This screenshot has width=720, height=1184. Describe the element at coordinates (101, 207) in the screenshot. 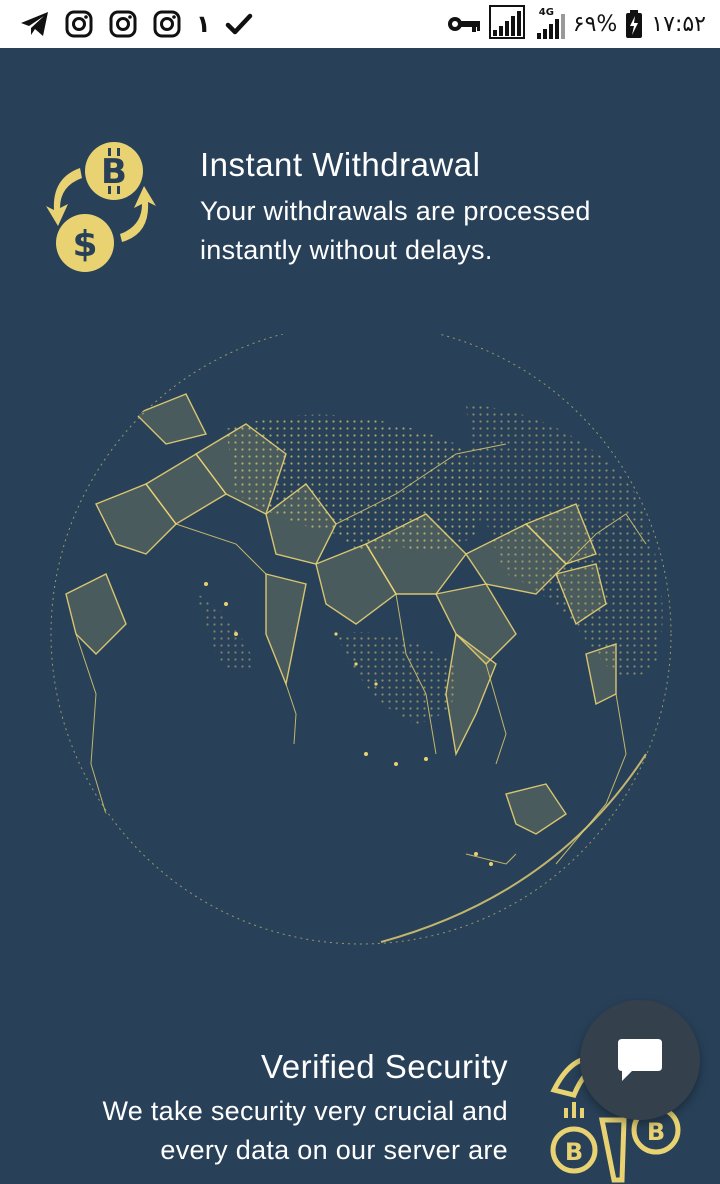

I see `bitcoin-dollar-exchange-icon: B $` at that location.